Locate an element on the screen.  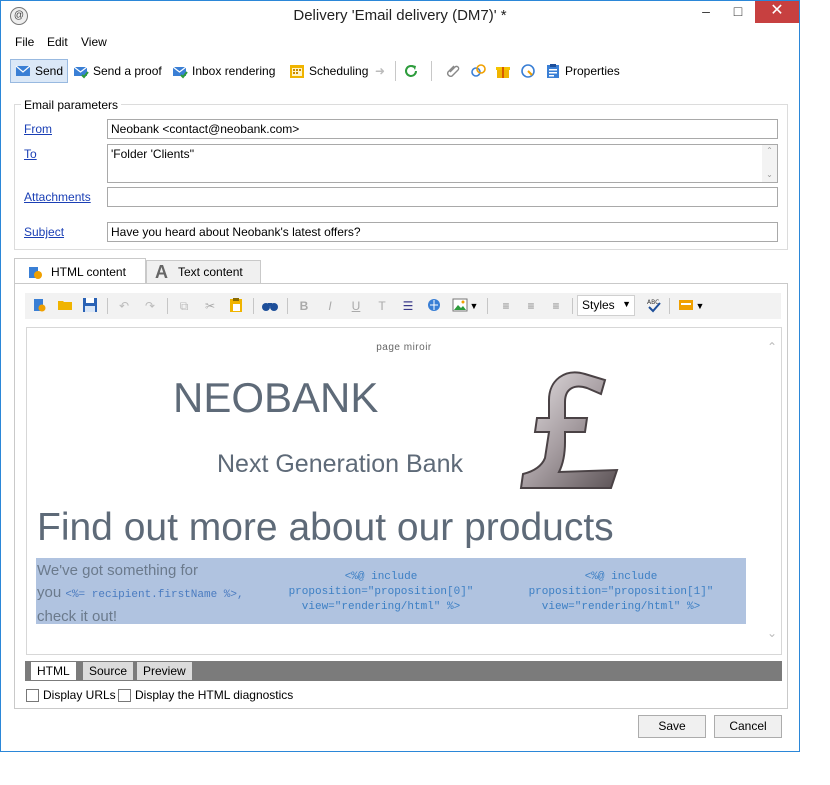
to-scrollbar: ⌃ ⌄ is located at coordinates (769, 163).